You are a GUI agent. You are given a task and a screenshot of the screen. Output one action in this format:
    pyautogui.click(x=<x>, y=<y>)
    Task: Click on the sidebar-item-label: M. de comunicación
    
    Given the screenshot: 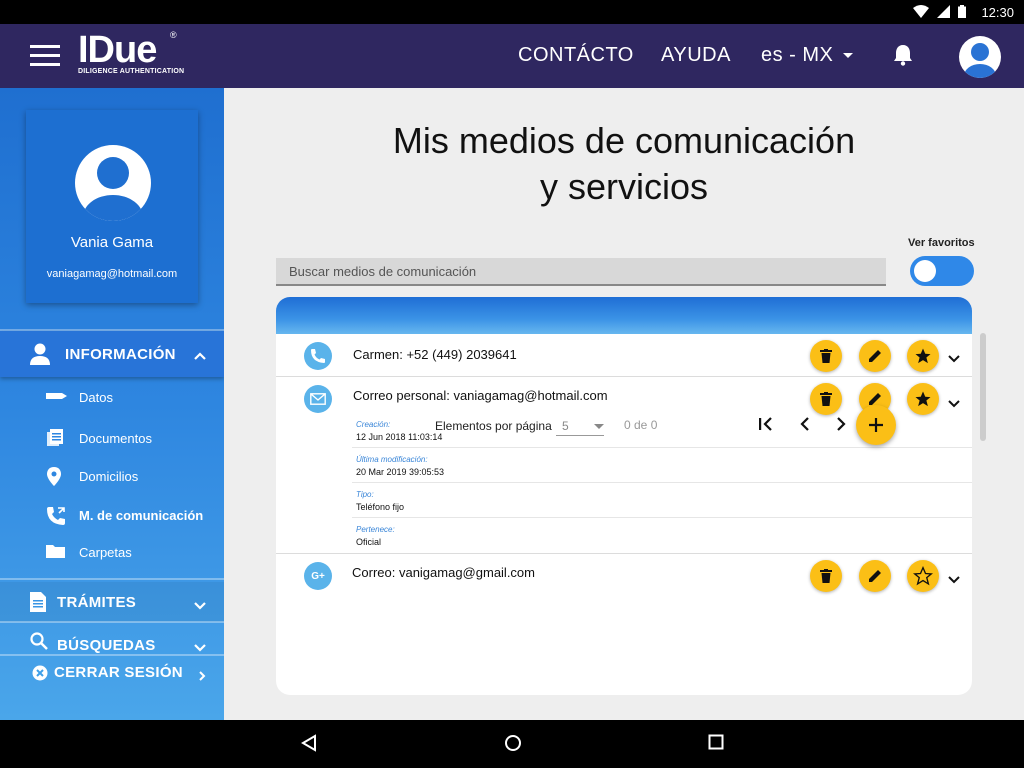 What is the action you would take?
    pyautogui.click(x=141, y=515)
    